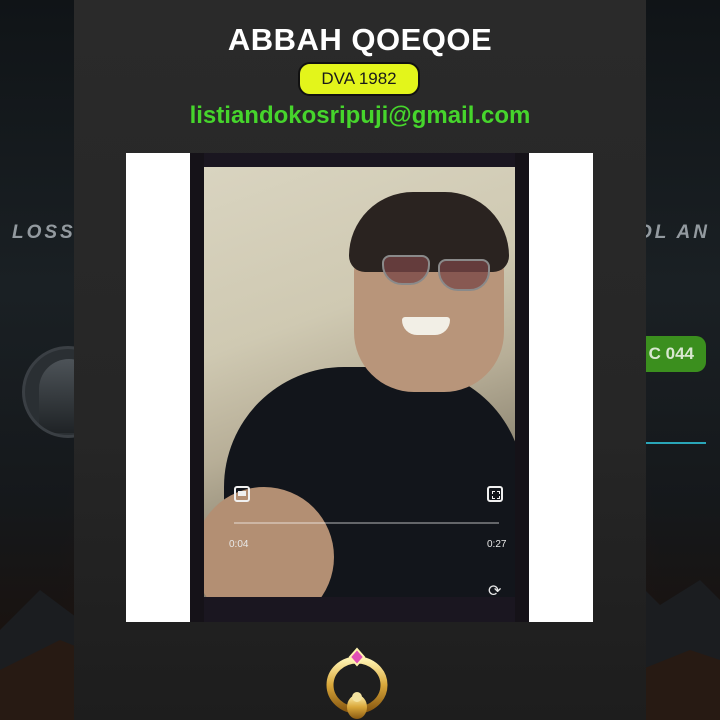 This screenshot has height=720, width=720. I want to click on video-person-glasses-right, so click(464, 275).